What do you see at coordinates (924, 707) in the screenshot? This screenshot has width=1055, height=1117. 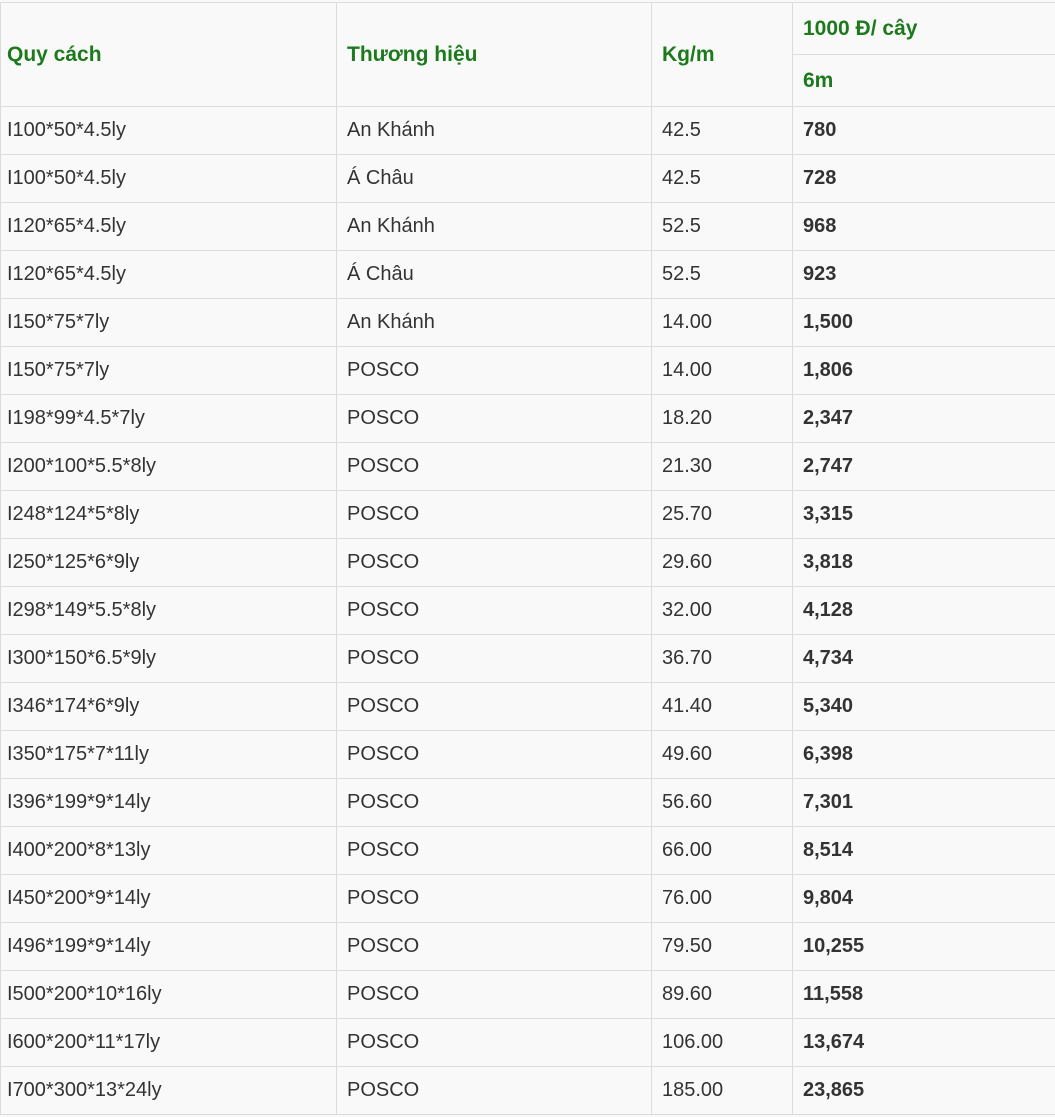 I see `cell-price: 5,340` at bounding box center [924, 707].